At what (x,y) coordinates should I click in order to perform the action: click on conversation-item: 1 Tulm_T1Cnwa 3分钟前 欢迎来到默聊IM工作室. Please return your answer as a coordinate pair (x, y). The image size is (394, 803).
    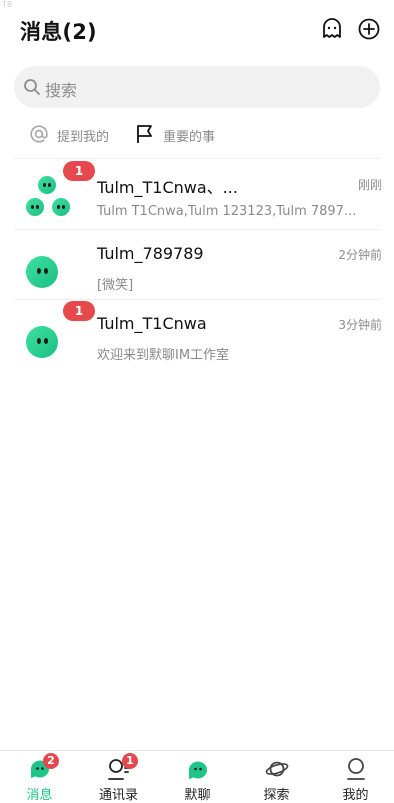
    Looking at the image, I should click on (197, 335).